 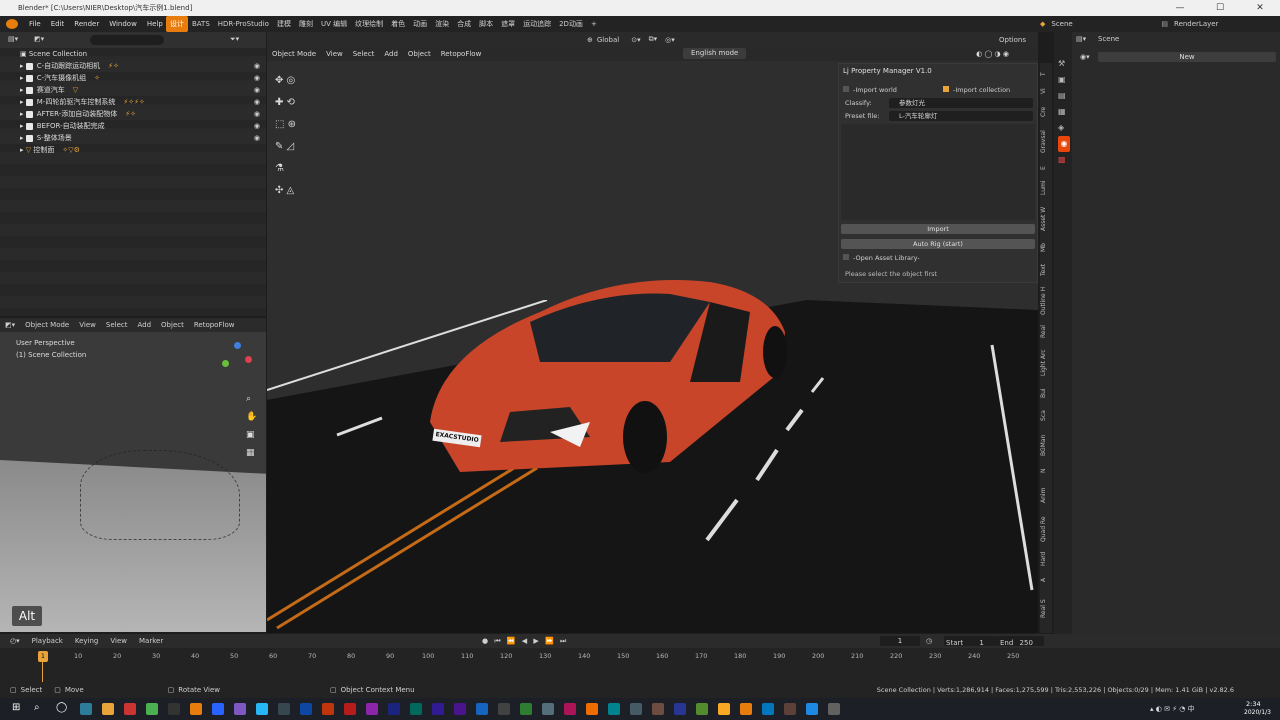 What do you see at coordinates (87, 325) in the screenshot?
I see `menu-view: View` at bounding box center [87, 325].